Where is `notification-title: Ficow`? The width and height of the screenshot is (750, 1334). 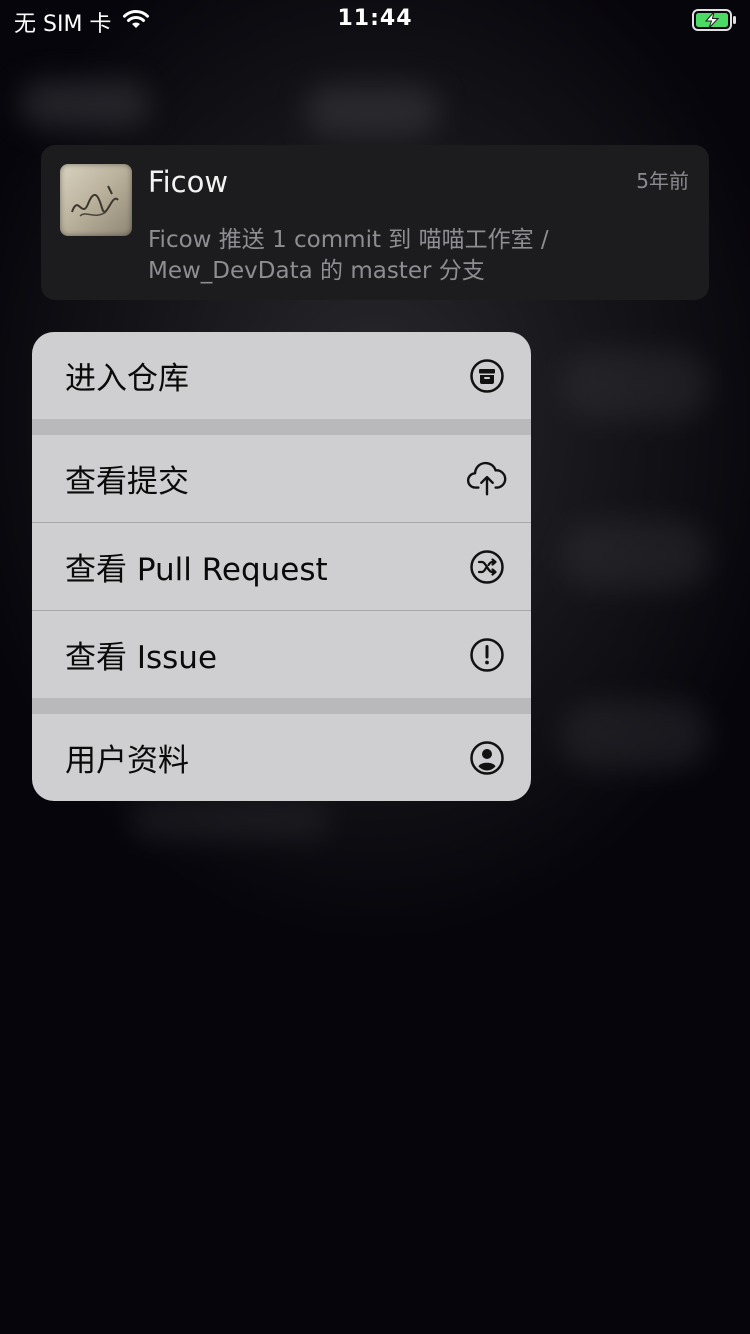 notification-title: Ficow is located at coordinates (188, 182).